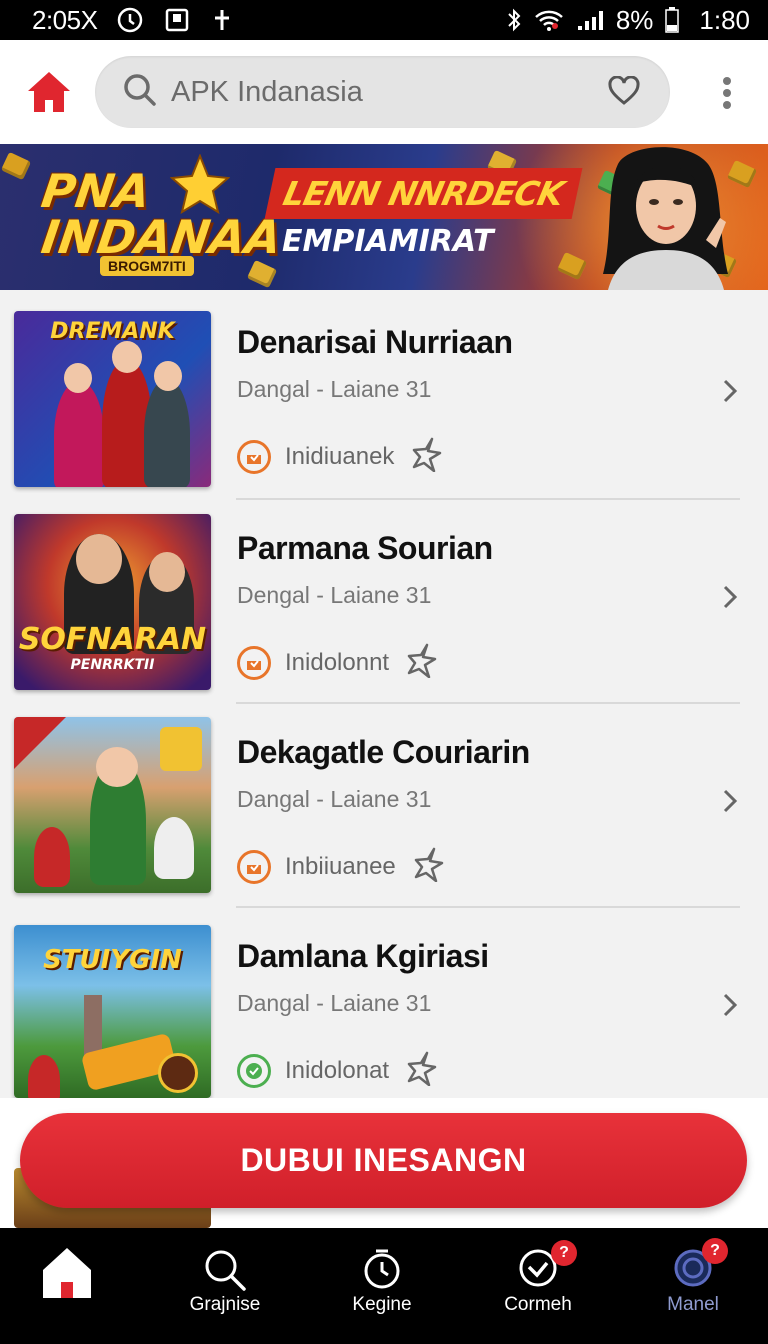 The height and width of the screenshot is (1344, 768). What do you see at coordinates (514, 20) in the screenshot?
I see `bluetooth-icon` at bounding box center [514, 20].